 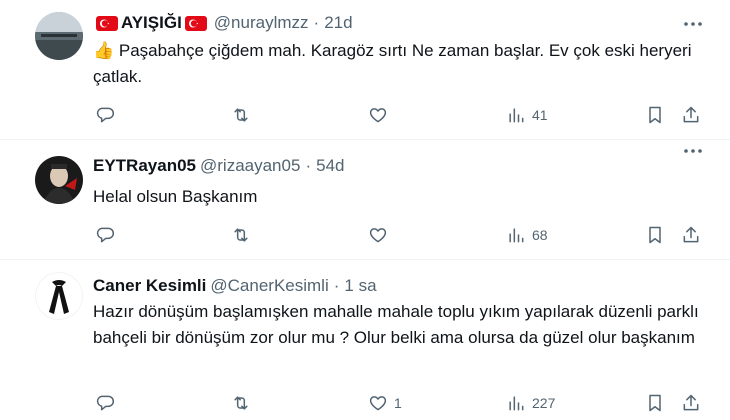 What do you see at coordinates (261, 23) in the screenshot?
I see `handle: @nuraylmzz` at bounding box center [261, 23].